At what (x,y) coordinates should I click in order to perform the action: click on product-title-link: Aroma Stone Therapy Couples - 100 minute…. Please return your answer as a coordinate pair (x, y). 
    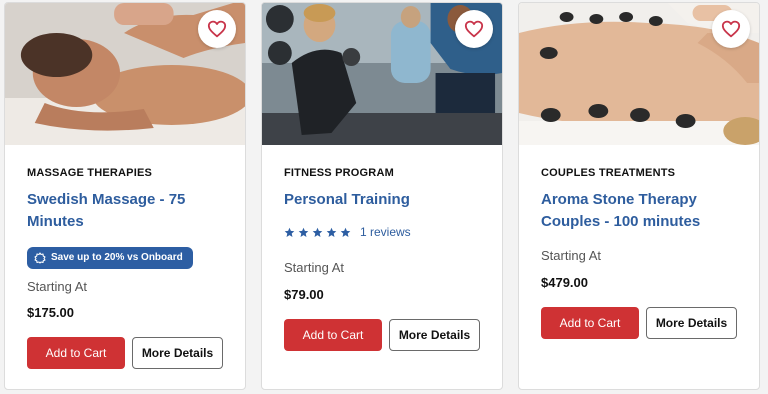
    Looking at the image, I should click on (641, 211).